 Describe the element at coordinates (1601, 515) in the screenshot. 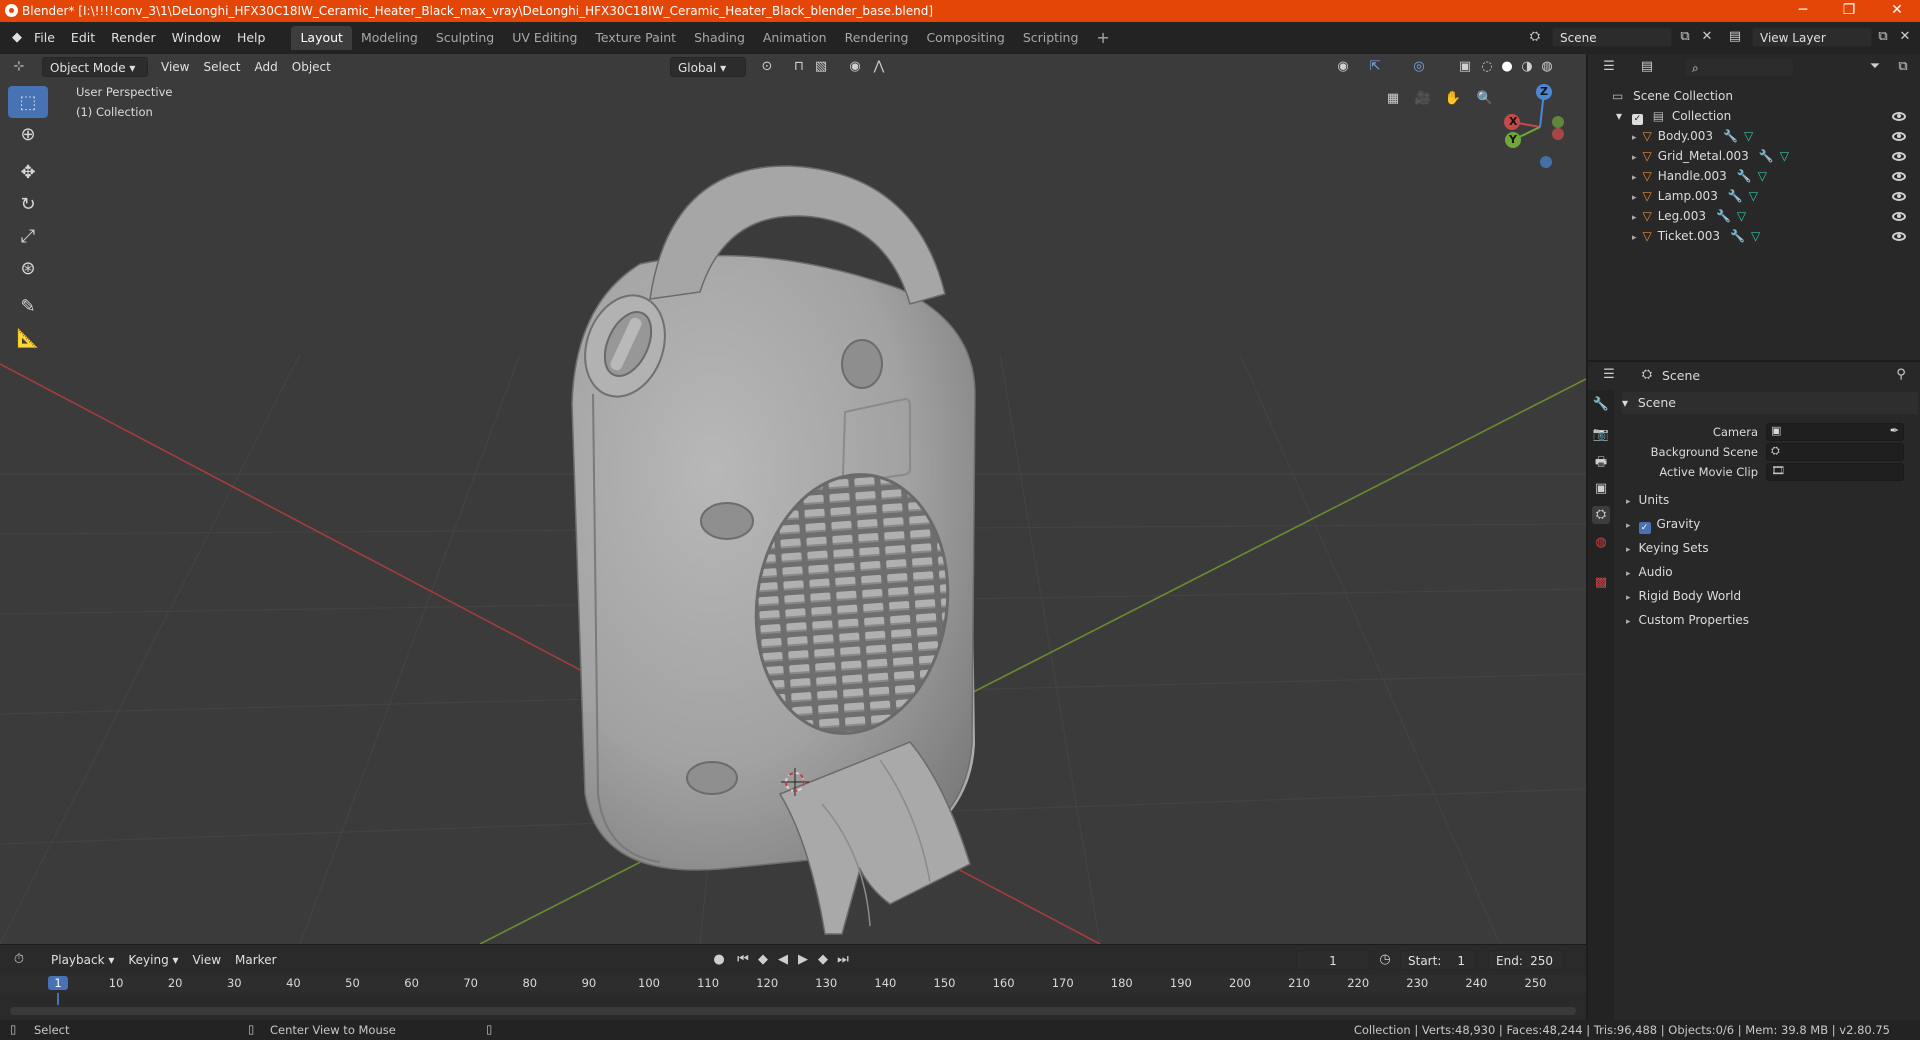

I see `scene-tab-icon: ⛭` at that location.